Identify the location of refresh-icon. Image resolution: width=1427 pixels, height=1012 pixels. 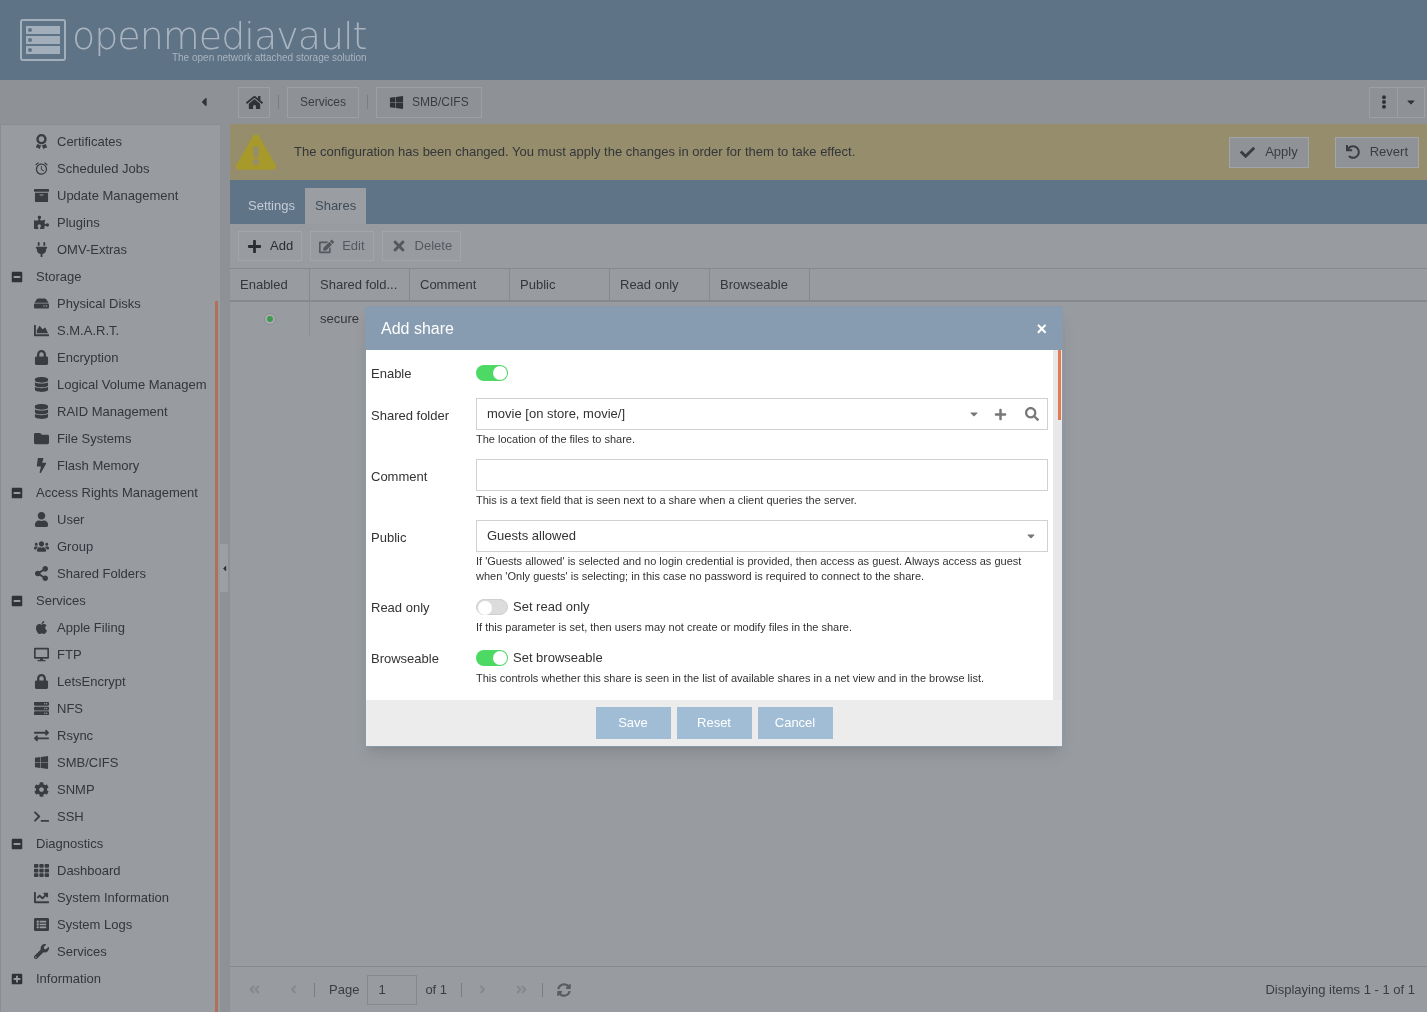
(564, 989).